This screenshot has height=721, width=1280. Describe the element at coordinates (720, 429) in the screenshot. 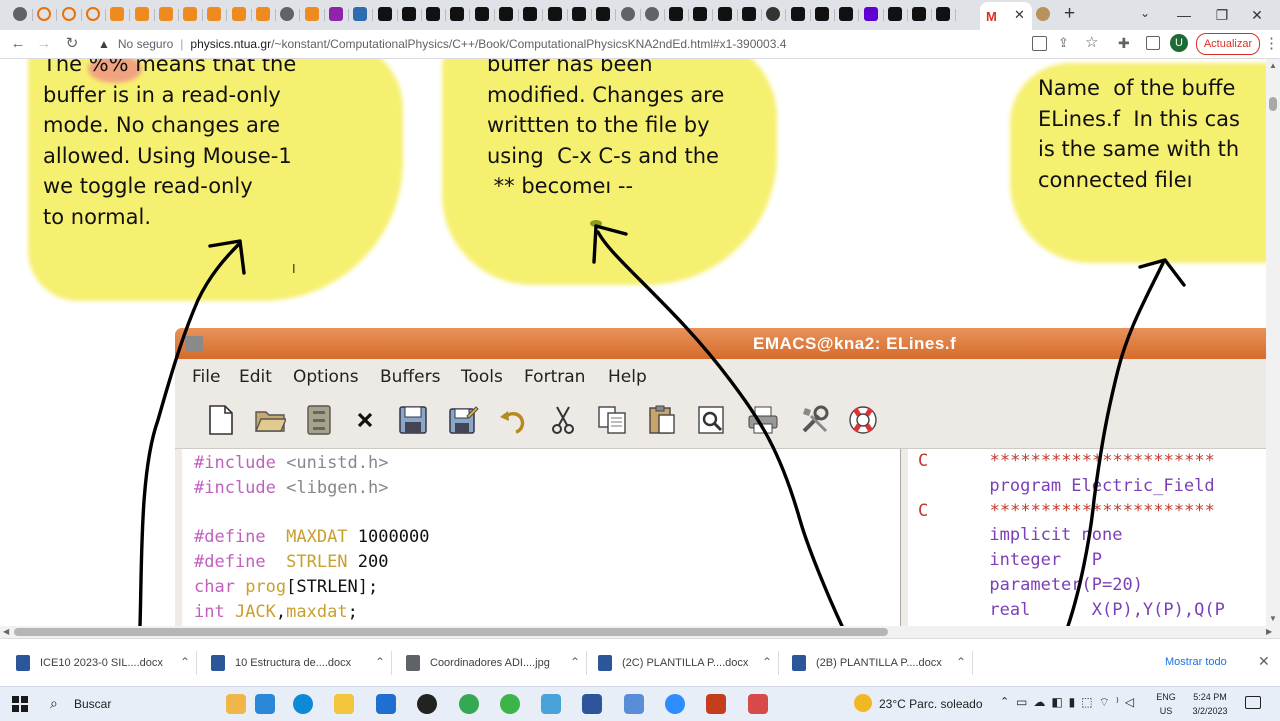

I see `arrow-middle-shaft` at that location.